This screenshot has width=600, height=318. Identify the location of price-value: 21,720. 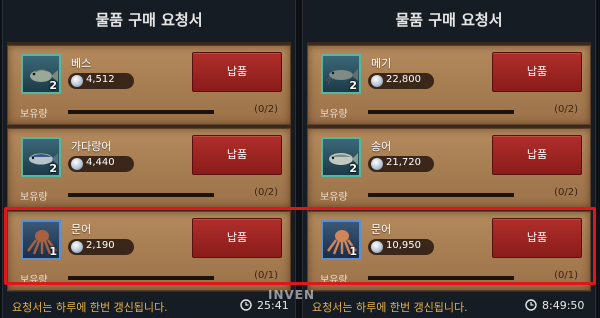
(403, 162).